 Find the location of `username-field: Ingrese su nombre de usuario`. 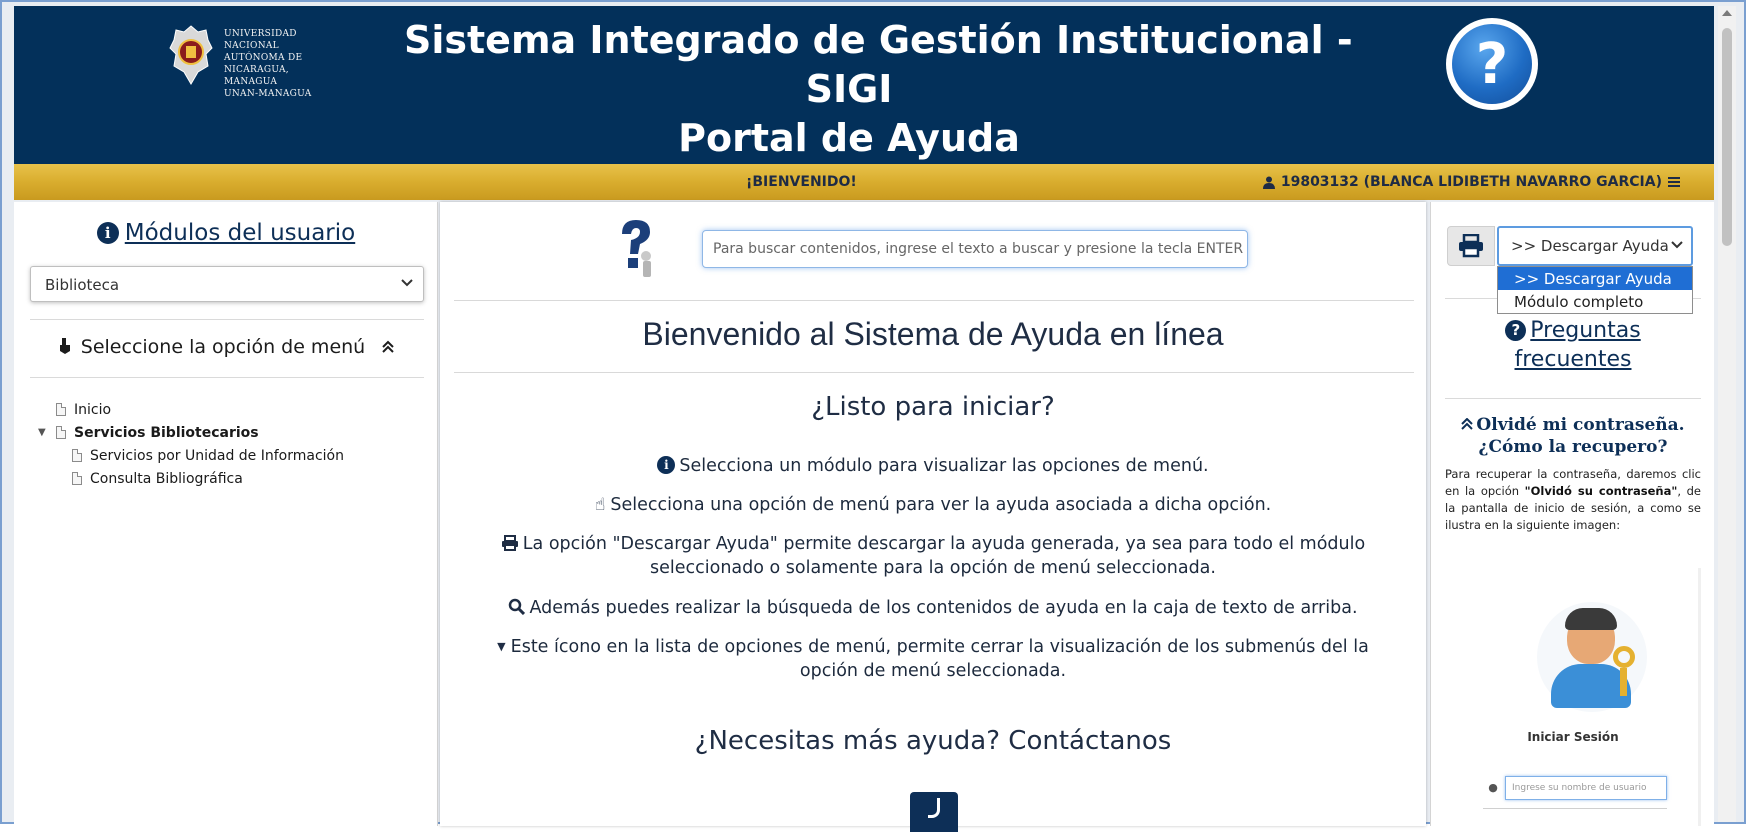

username-field: Ingrese su nombre de usuario is located at coordinates (1586, 788).